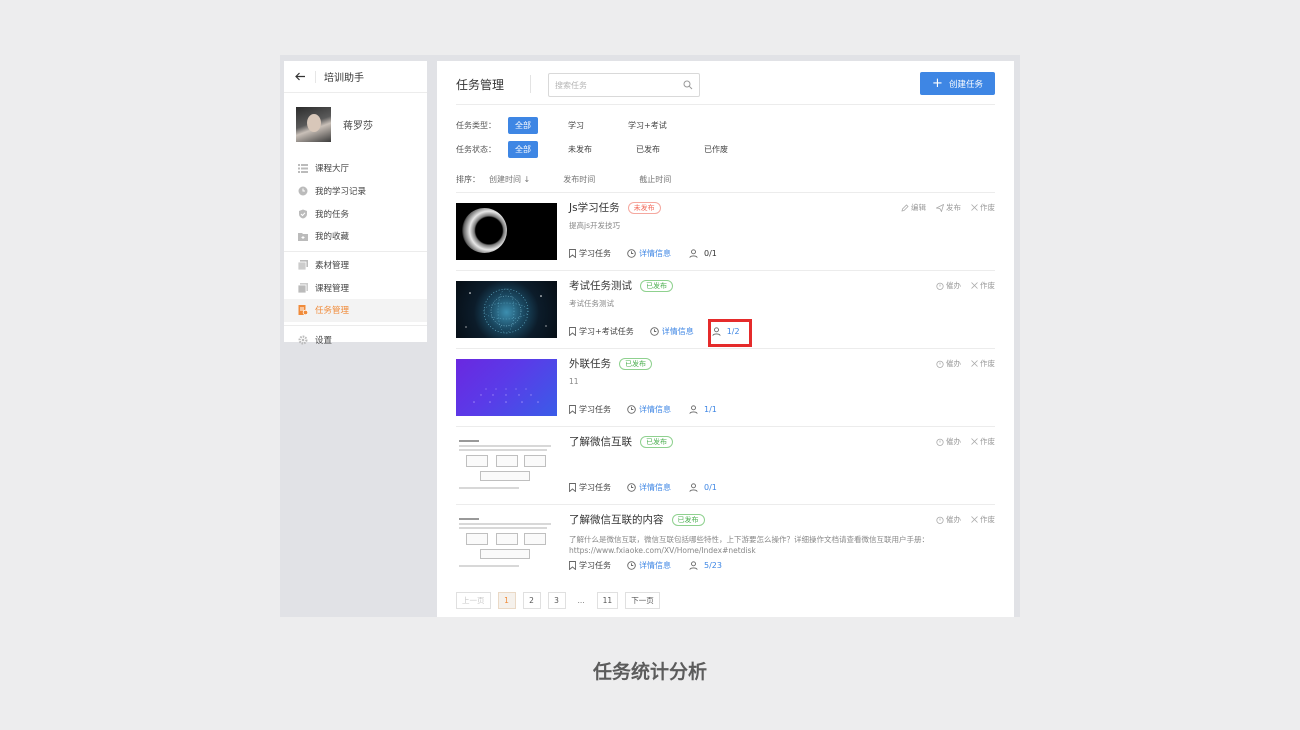  I want to click on user-name: 蒋罗莎, so click(358, 126).